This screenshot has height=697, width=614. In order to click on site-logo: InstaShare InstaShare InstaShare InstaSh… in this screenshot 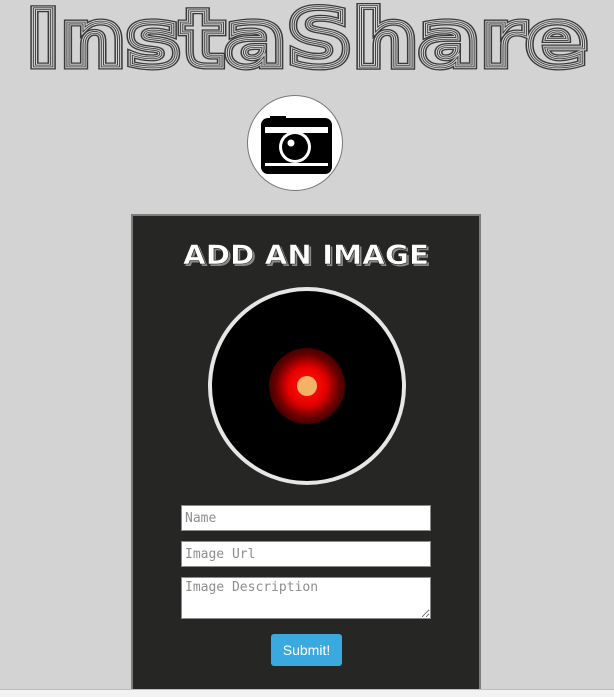, I will do `click(307, 40)`.